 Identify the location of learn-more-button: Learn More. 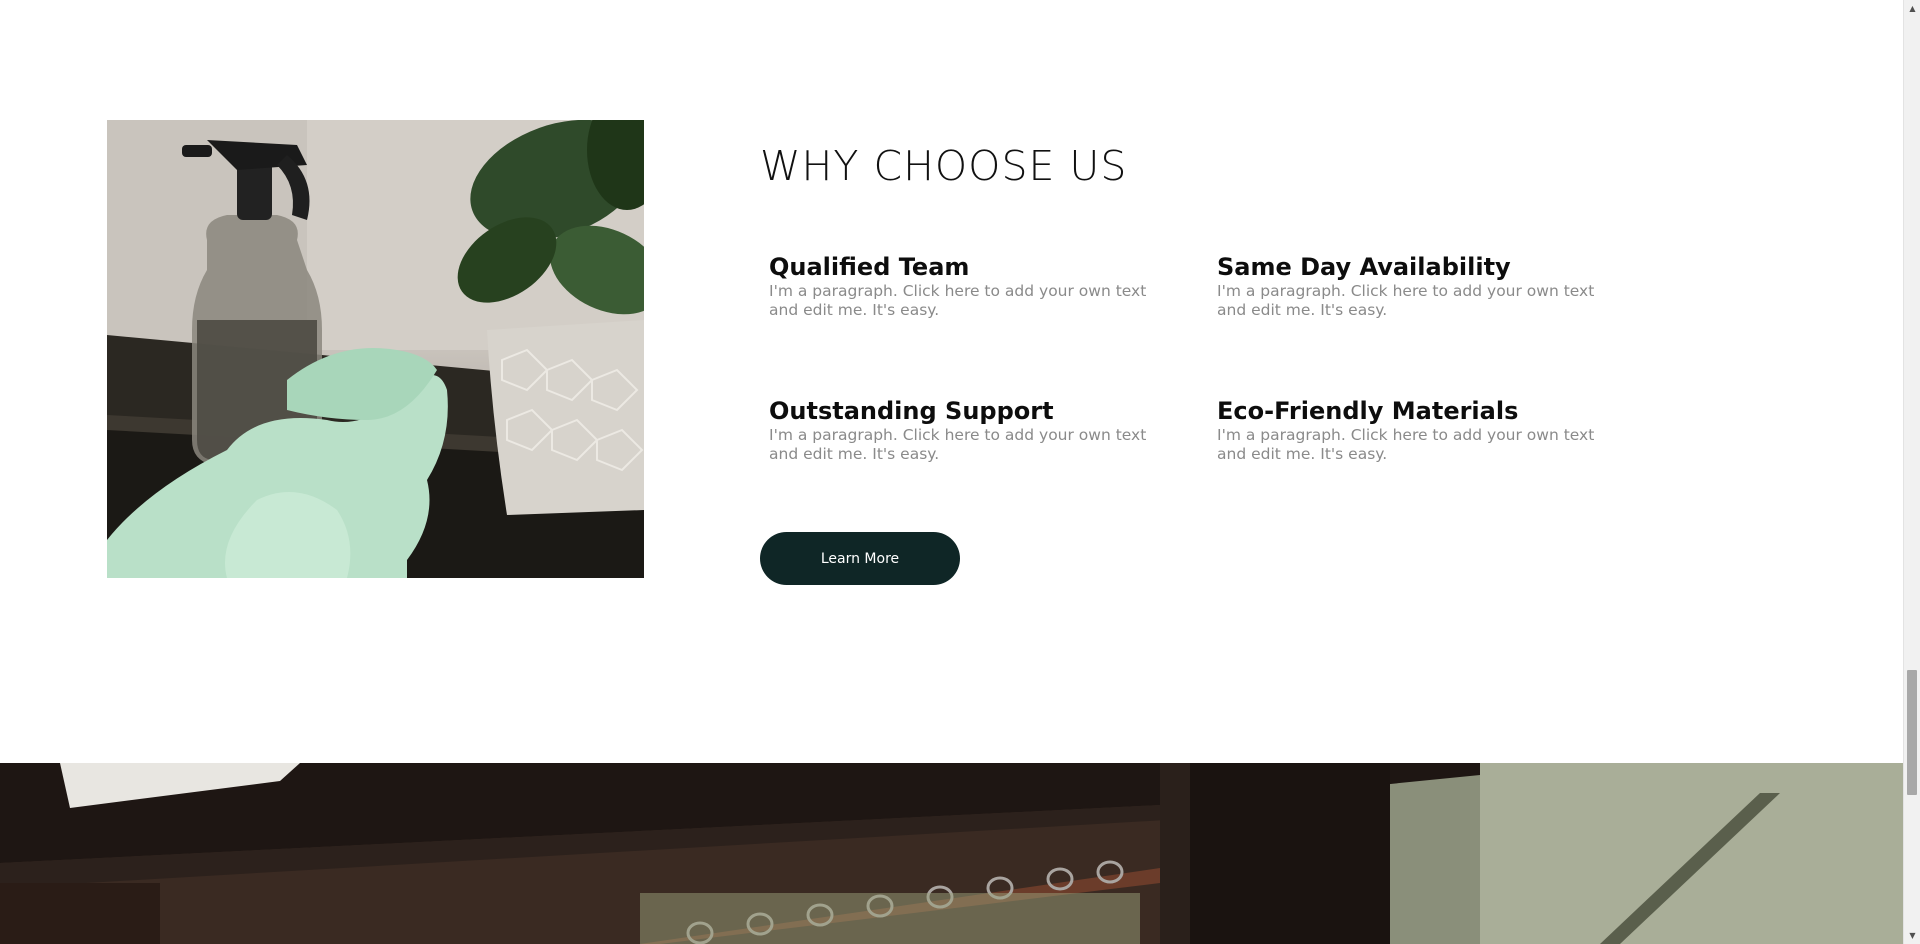
(860, 558).